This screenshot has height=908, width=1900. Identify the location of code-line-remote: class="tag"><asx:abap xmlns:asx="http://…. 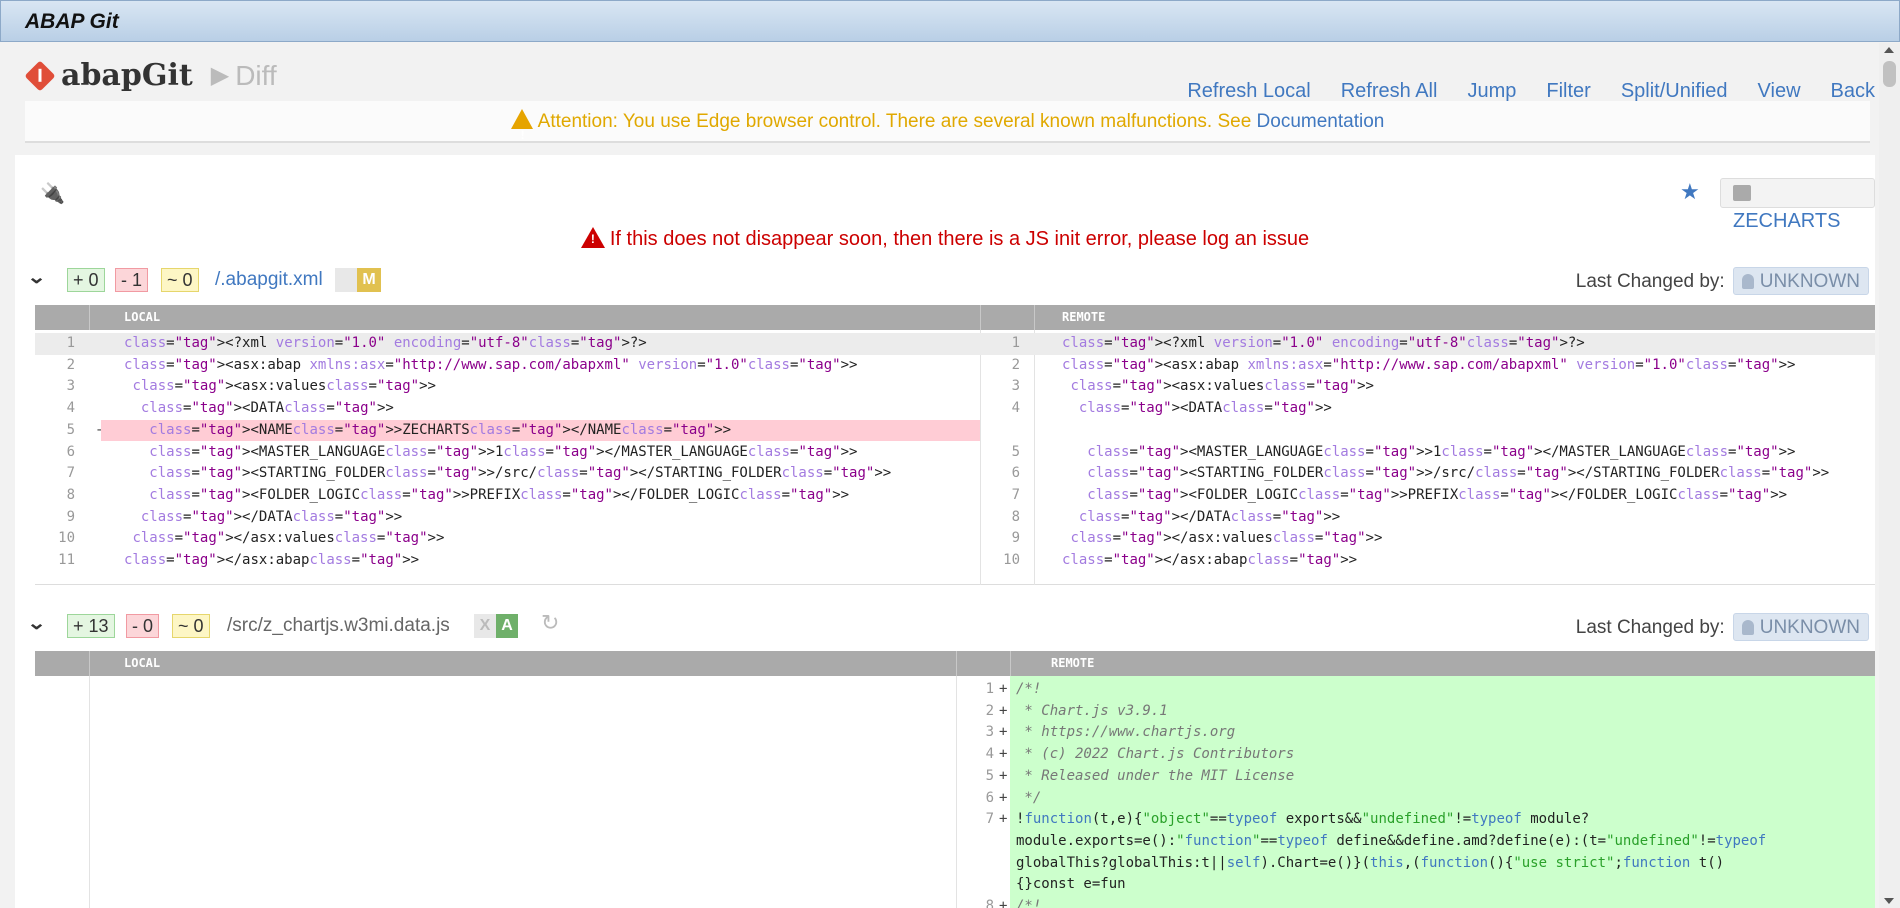
(1429, 364).